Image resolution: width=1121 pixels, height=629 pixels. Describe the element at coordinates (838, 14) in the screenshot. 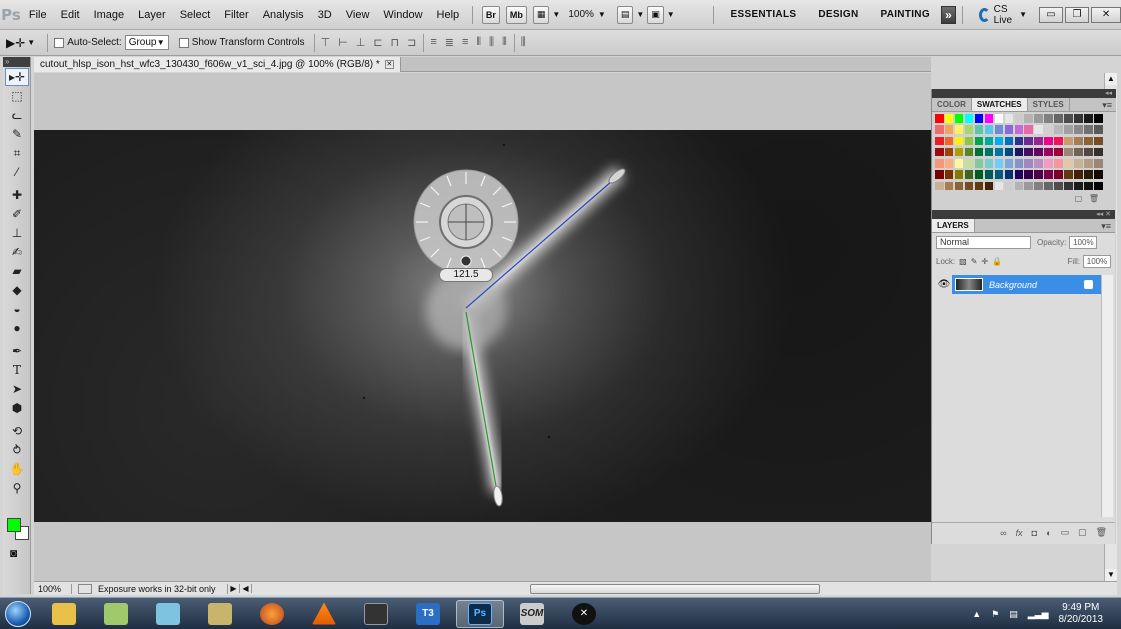

I see `workspace-design: DESIGN` at that location.